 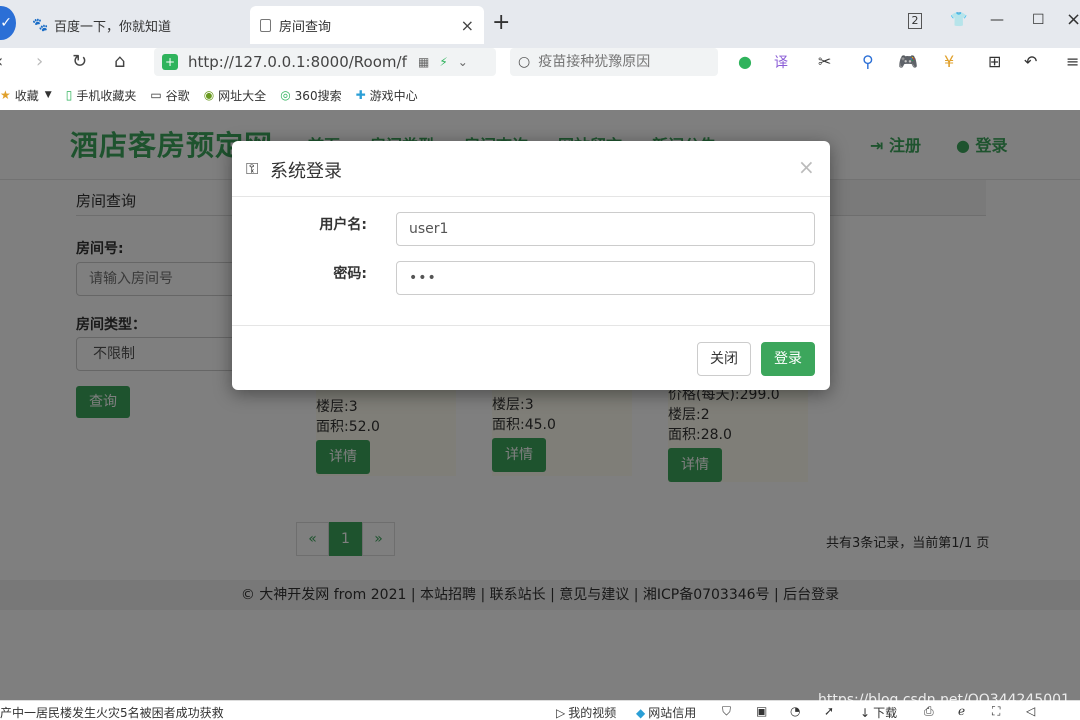 I want to click on qr-icon: ▦, so click(x=423, y=62).